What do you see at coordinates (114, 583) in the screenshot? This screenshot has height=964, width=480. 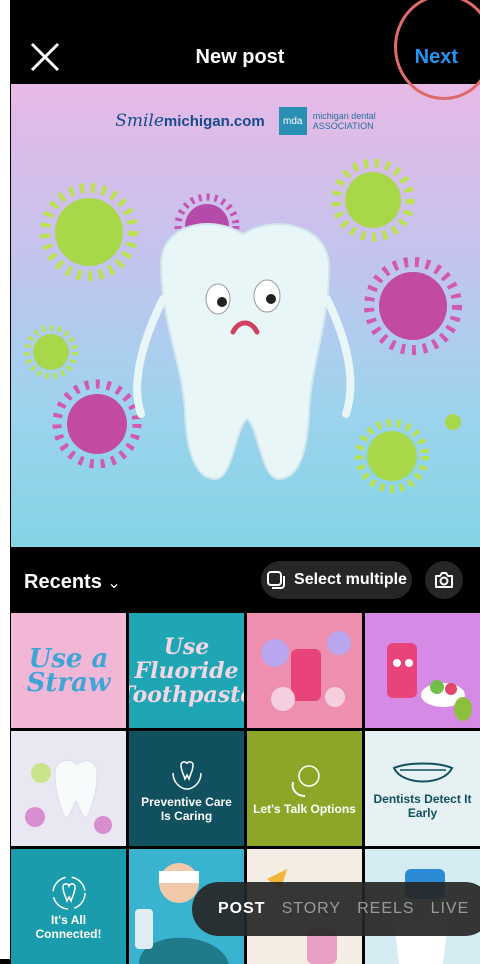 I see `chevron-down-icon: ⌄` at bounding box center [114, 583].